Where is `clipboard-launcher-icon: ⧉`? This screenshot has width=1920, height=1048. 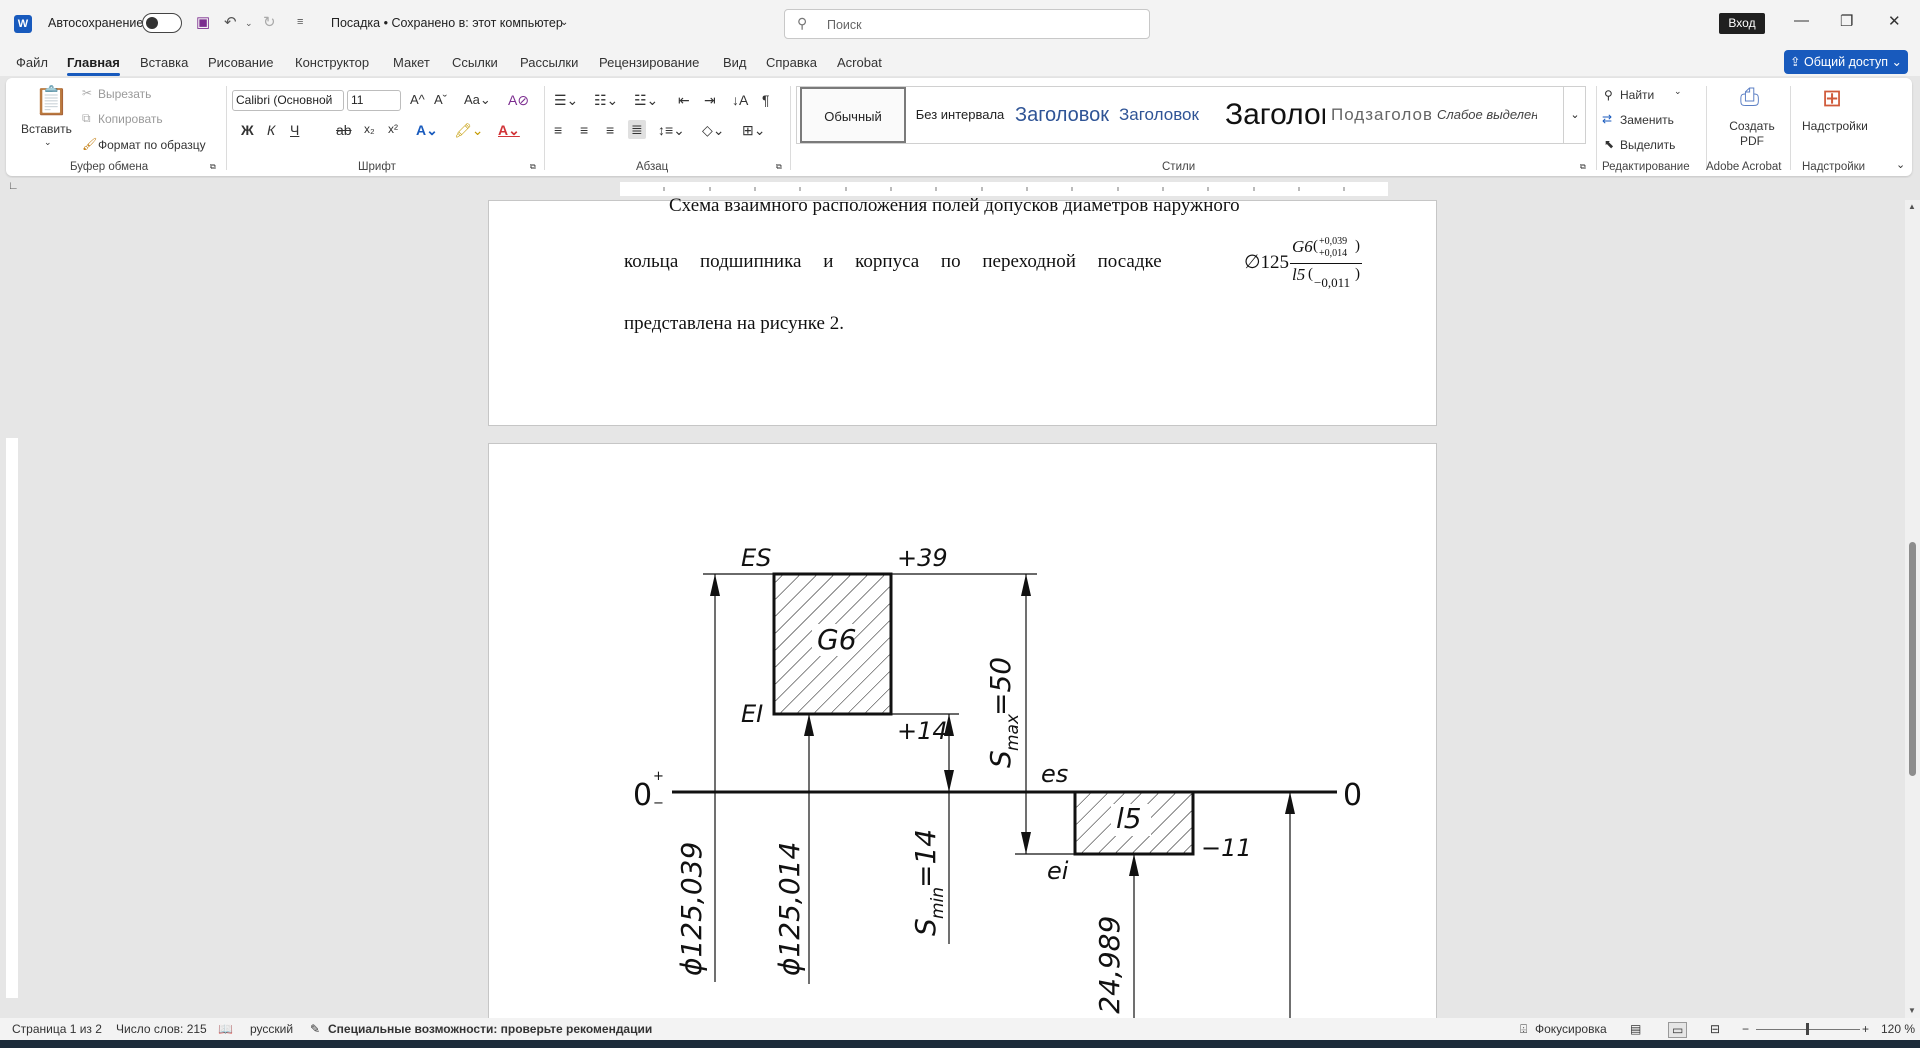
clipboard-launcher-icon: ⧉ is located at coordinates (213, 167).